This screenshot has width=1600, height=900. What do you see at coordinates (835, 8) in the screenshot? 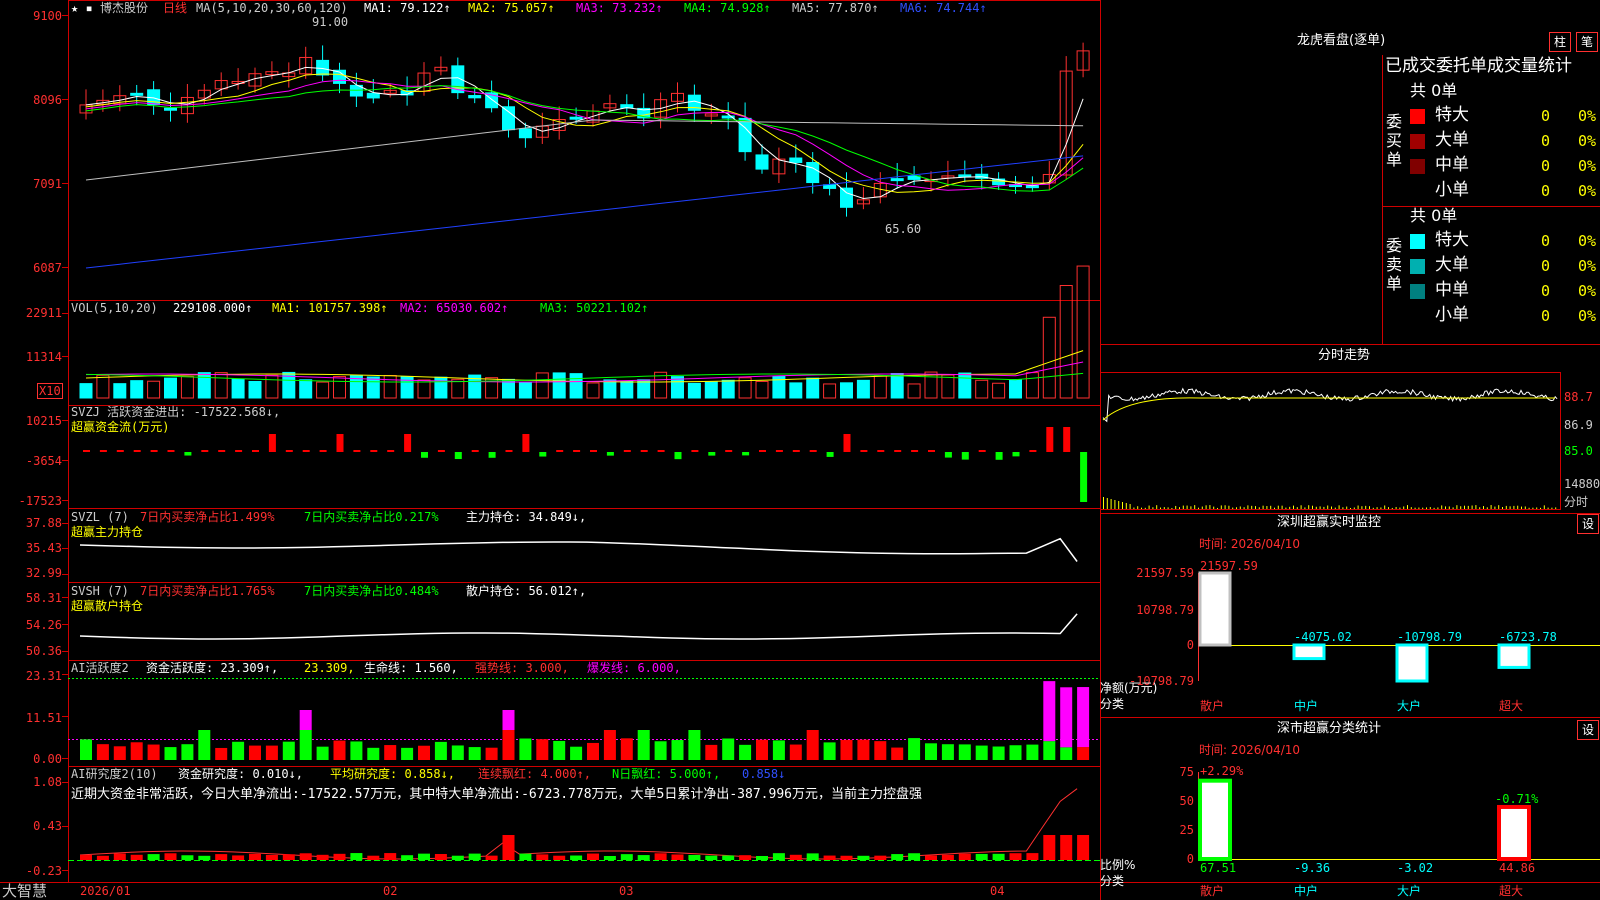
I see `ma5-value: MA5: 77.870↑` at bounding box center [835, 8].